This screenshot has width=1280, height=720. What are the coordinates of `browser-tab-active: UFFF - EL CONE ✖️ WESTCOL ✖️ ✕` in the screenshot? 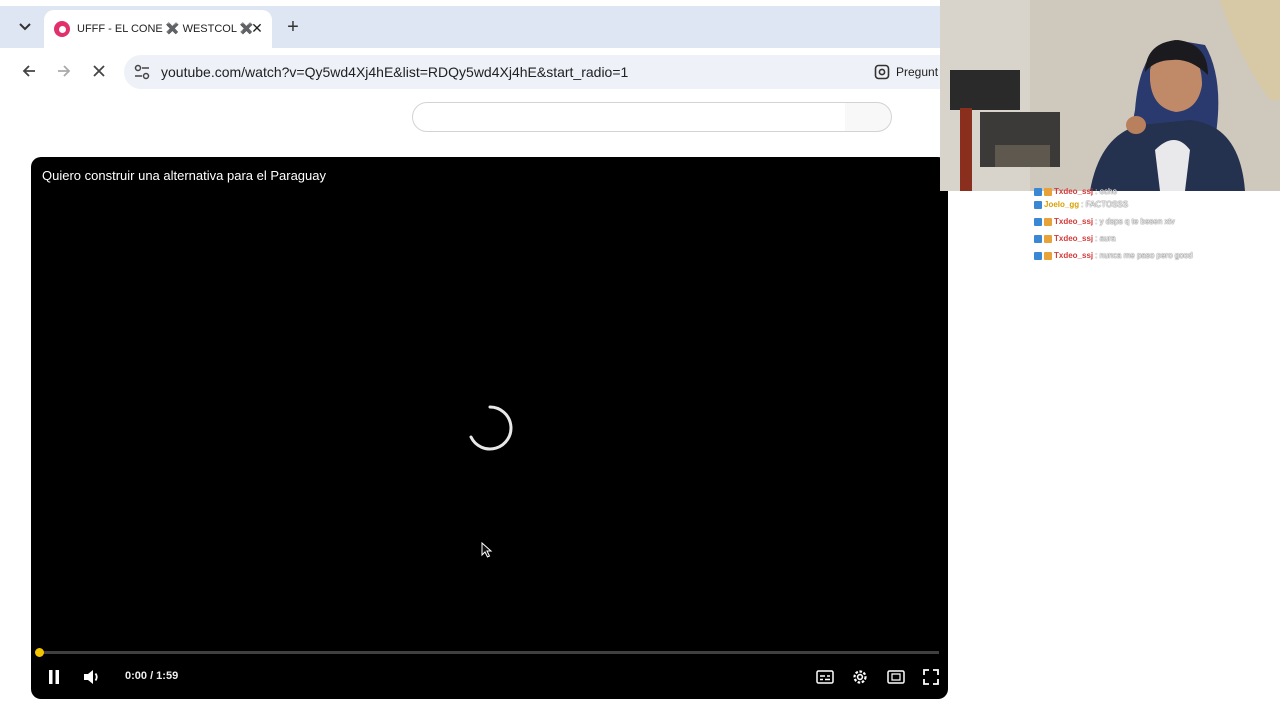 It's located at (158, 29).